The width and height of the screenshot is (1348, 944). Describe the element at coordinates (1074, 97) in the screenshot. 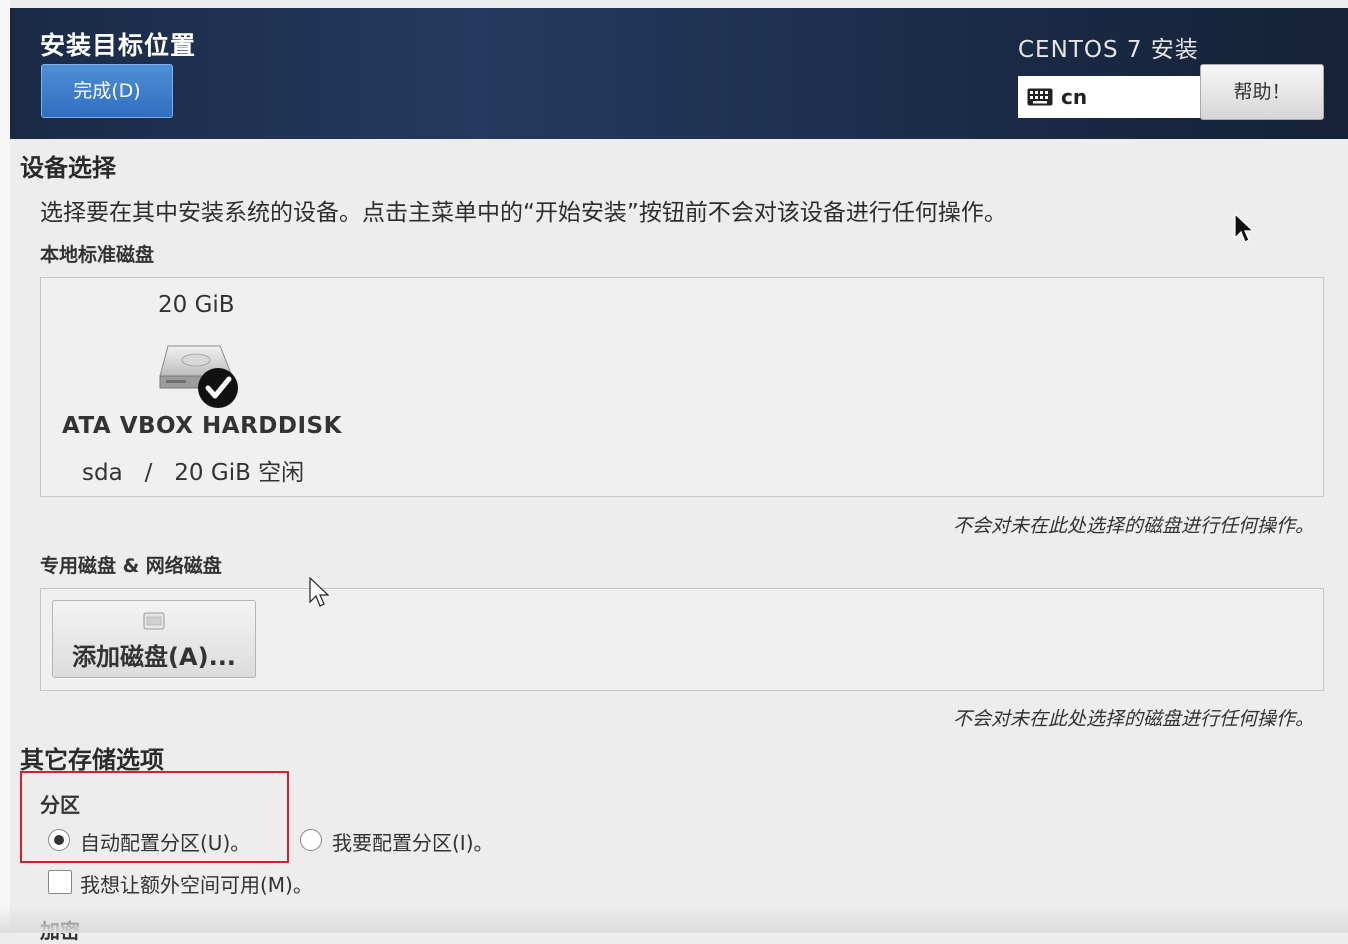

I see `keyboard-layout-label: cn` at that location.